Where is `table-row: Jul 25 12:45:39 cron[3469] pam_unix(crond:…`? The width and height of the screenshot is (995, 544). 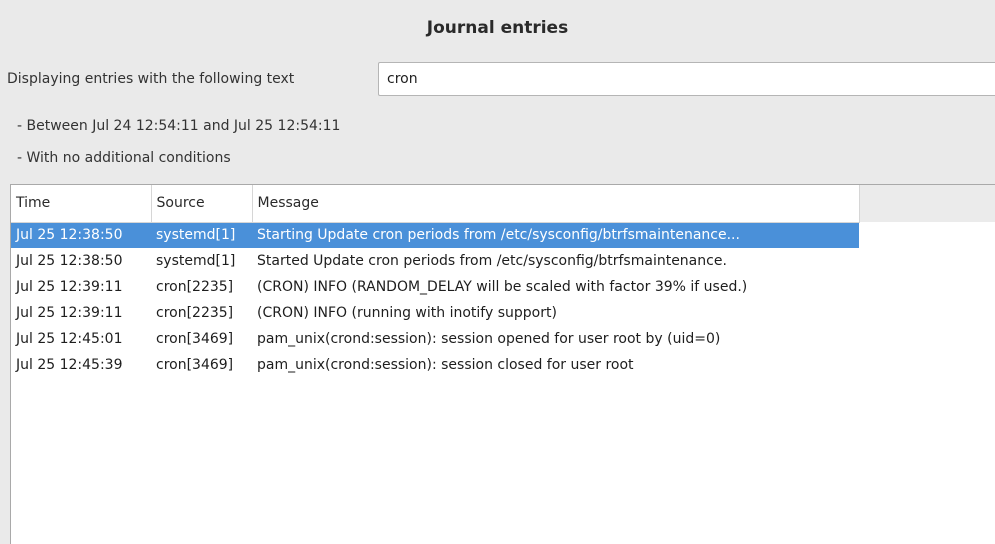 table-row: Jul 25 12:45:39 cron[3469] pam_unix(crond:… is located at coordinates (435, 365).